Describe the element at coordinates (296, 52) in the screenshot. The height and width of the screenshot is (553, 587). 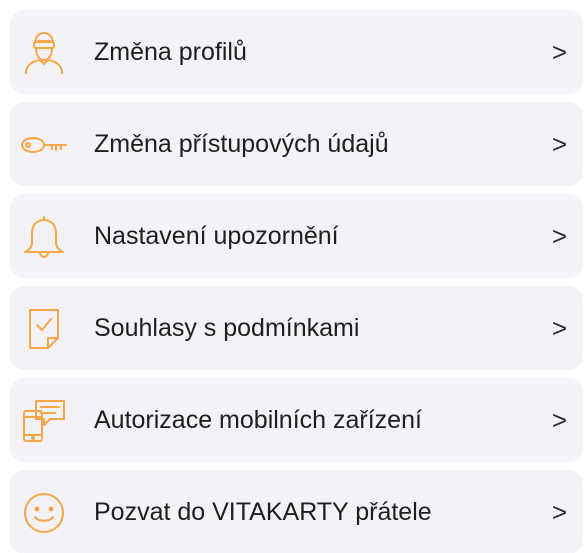
I see `menu-item-change-profile: Změna profilů >` at that location.